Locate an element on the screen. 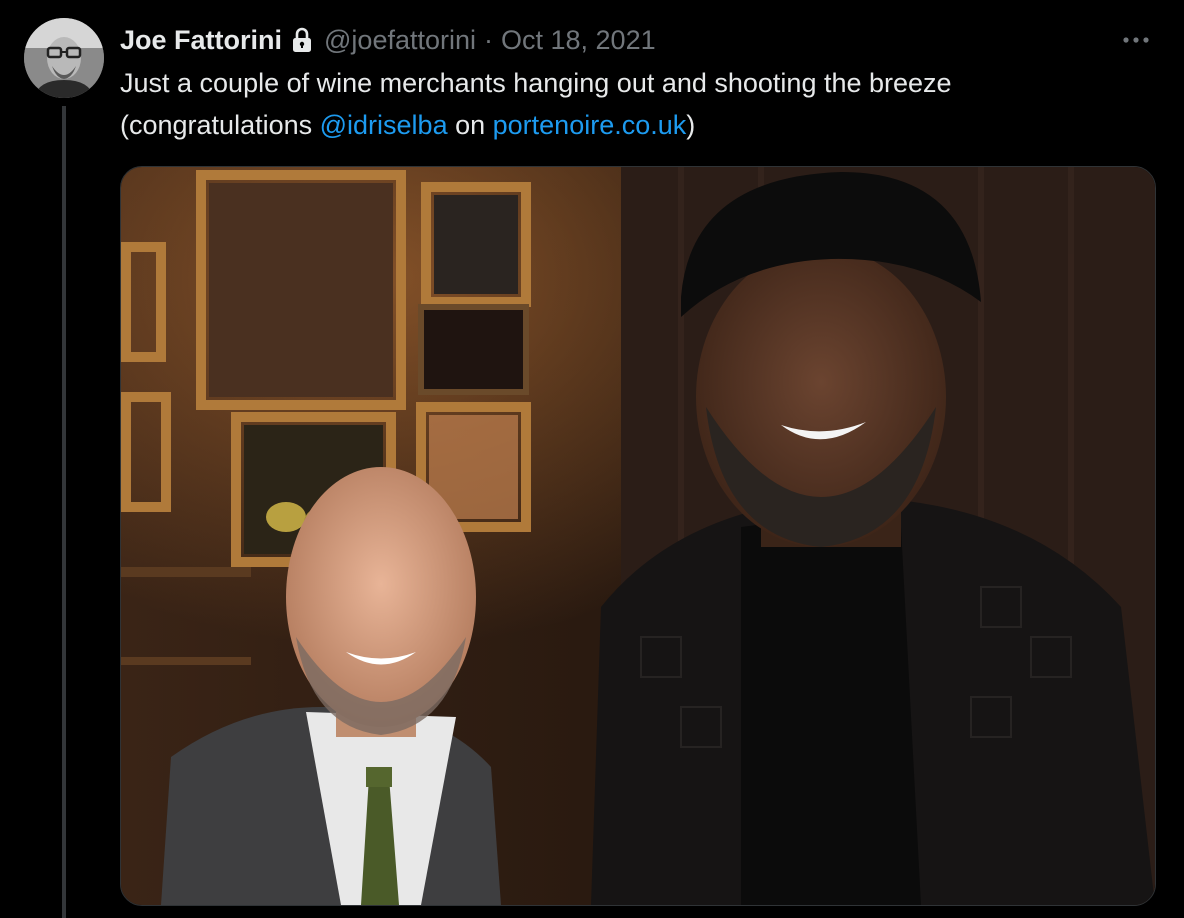 The width and height of the screenshot is (1184, 918). url-link: portenoire.co.uk is located at coordinates (590, 125).